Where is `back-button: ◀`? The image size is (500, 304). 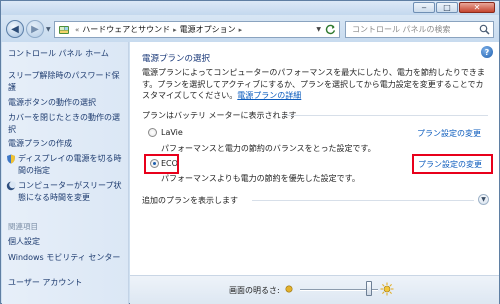 back-button: ◀ is located at coordinates (15, 29).